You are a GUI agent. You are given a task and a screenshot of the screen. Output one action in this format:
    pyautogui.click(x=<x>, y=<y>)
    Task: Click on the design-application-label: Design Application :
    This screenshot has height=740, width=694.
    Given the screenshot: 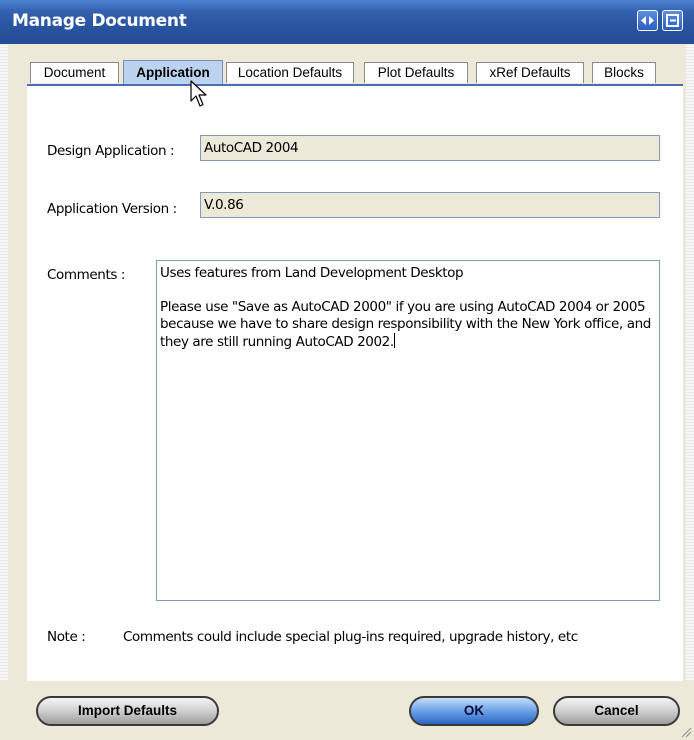 What is the action you would take?
    pyautogui.click(x=111, y=151)
    